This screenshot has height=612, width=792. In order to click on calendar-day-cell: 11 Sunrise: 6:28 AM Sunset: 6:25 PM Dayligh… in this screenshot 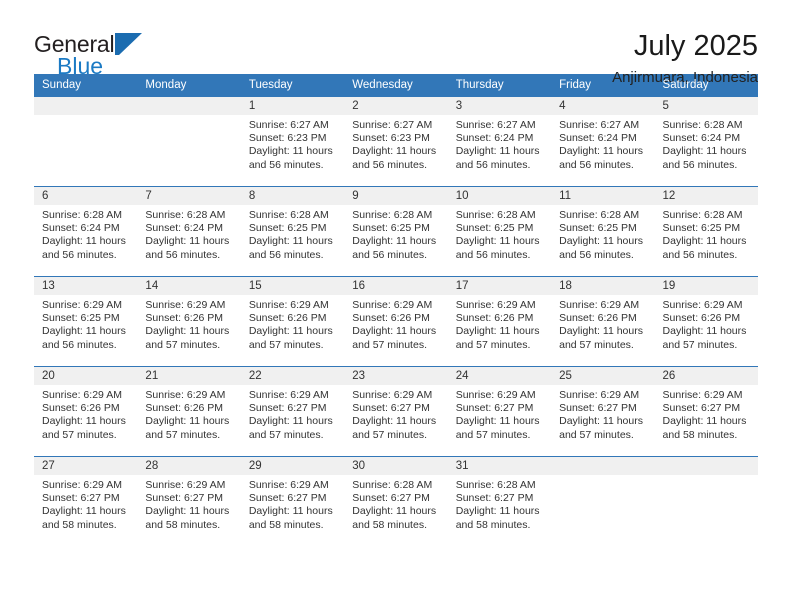, I will do `click(603, 231)`.